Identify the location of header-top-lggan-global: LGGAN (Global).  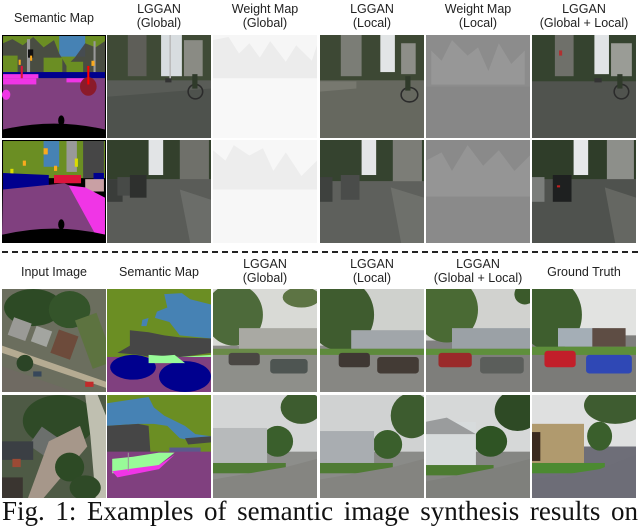
(159, 16).